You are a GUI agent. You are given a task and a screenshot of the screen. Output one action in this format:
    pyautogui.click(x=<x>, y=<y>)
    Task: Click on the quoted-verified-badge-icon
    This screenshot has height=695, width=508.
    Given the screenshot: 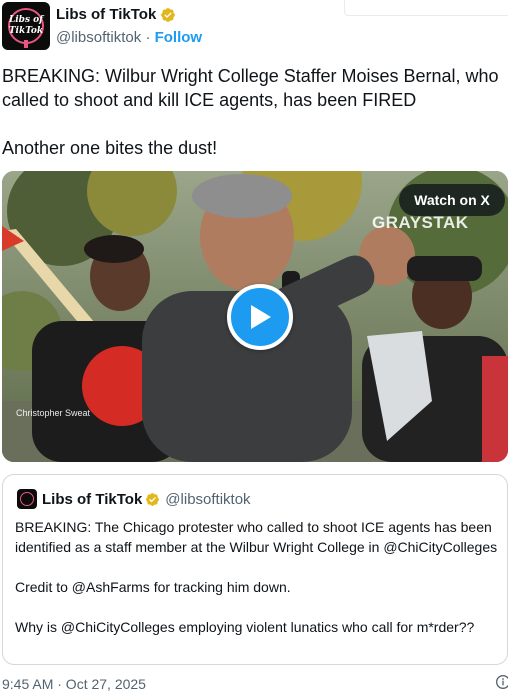 What is the action you would take?
    pyautogui.click(x=153, y=499)
    